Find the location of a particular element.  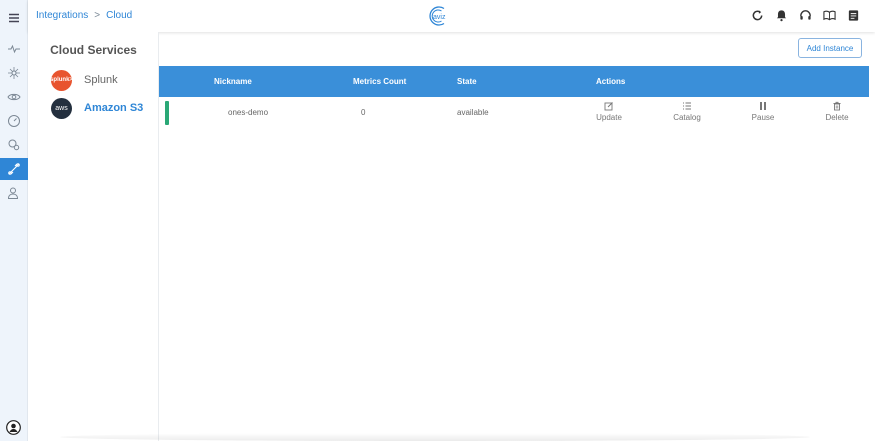

refresh-icon is located at coordinates (757, 15).